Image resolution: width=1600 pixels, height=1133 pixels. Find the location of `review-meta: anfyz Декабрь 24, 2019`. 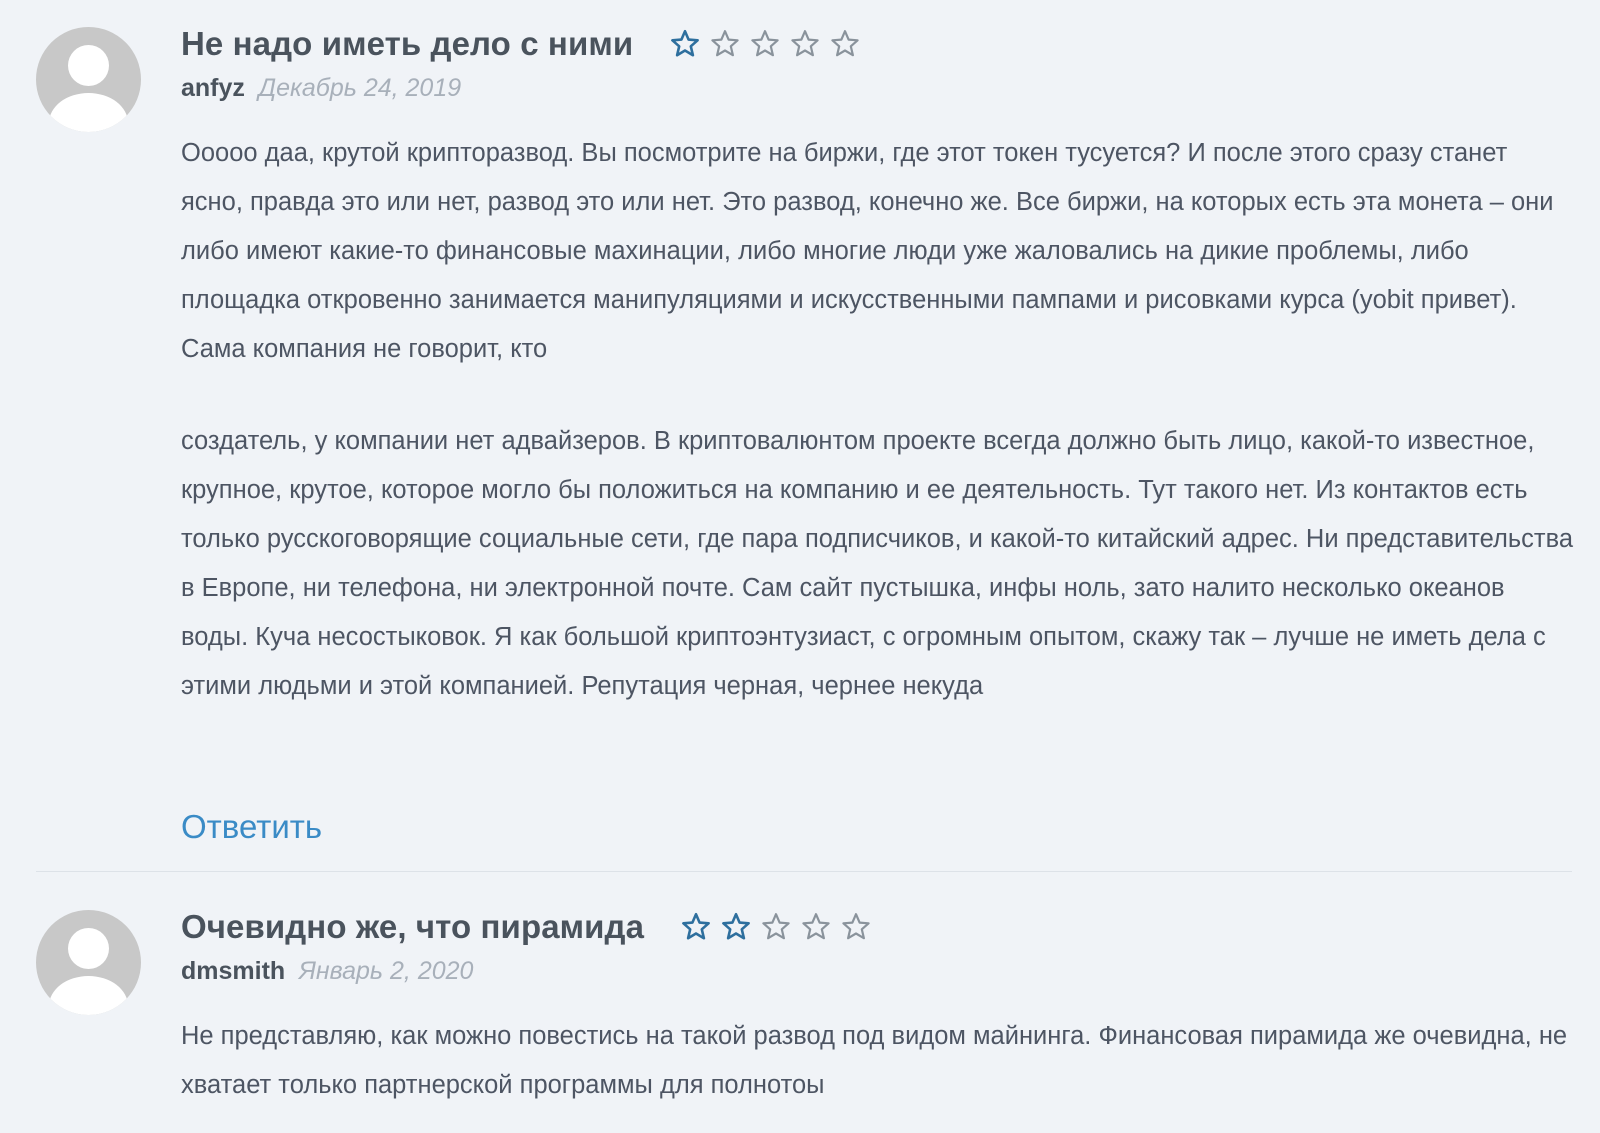

review-meta: anfyz Декабрь 24, 2019 is located at coordinates (321, 88).